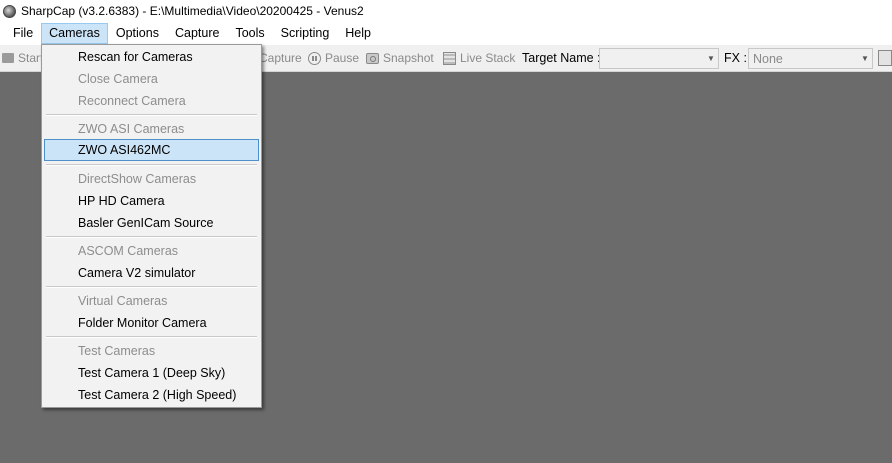 The width and height of the screenshot is (892, 463). What do you see at coordinates (128, 251) in the screenshot?
I see `group-header-ascom: ASCOM Cameras` at bounding box center [128, 251].